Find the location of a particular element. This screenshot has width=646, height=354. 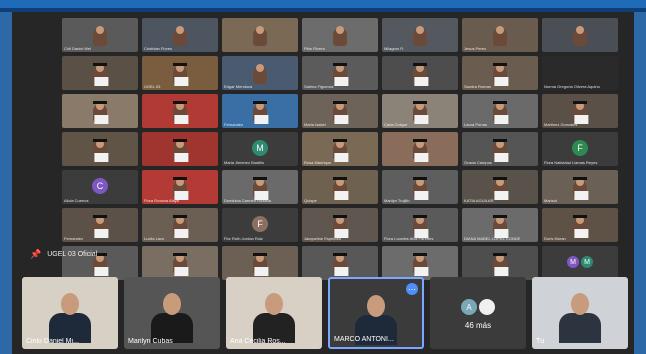

pinned-participant: 📌 UGEL 03 Oficial is located at coordinates (63, 254).